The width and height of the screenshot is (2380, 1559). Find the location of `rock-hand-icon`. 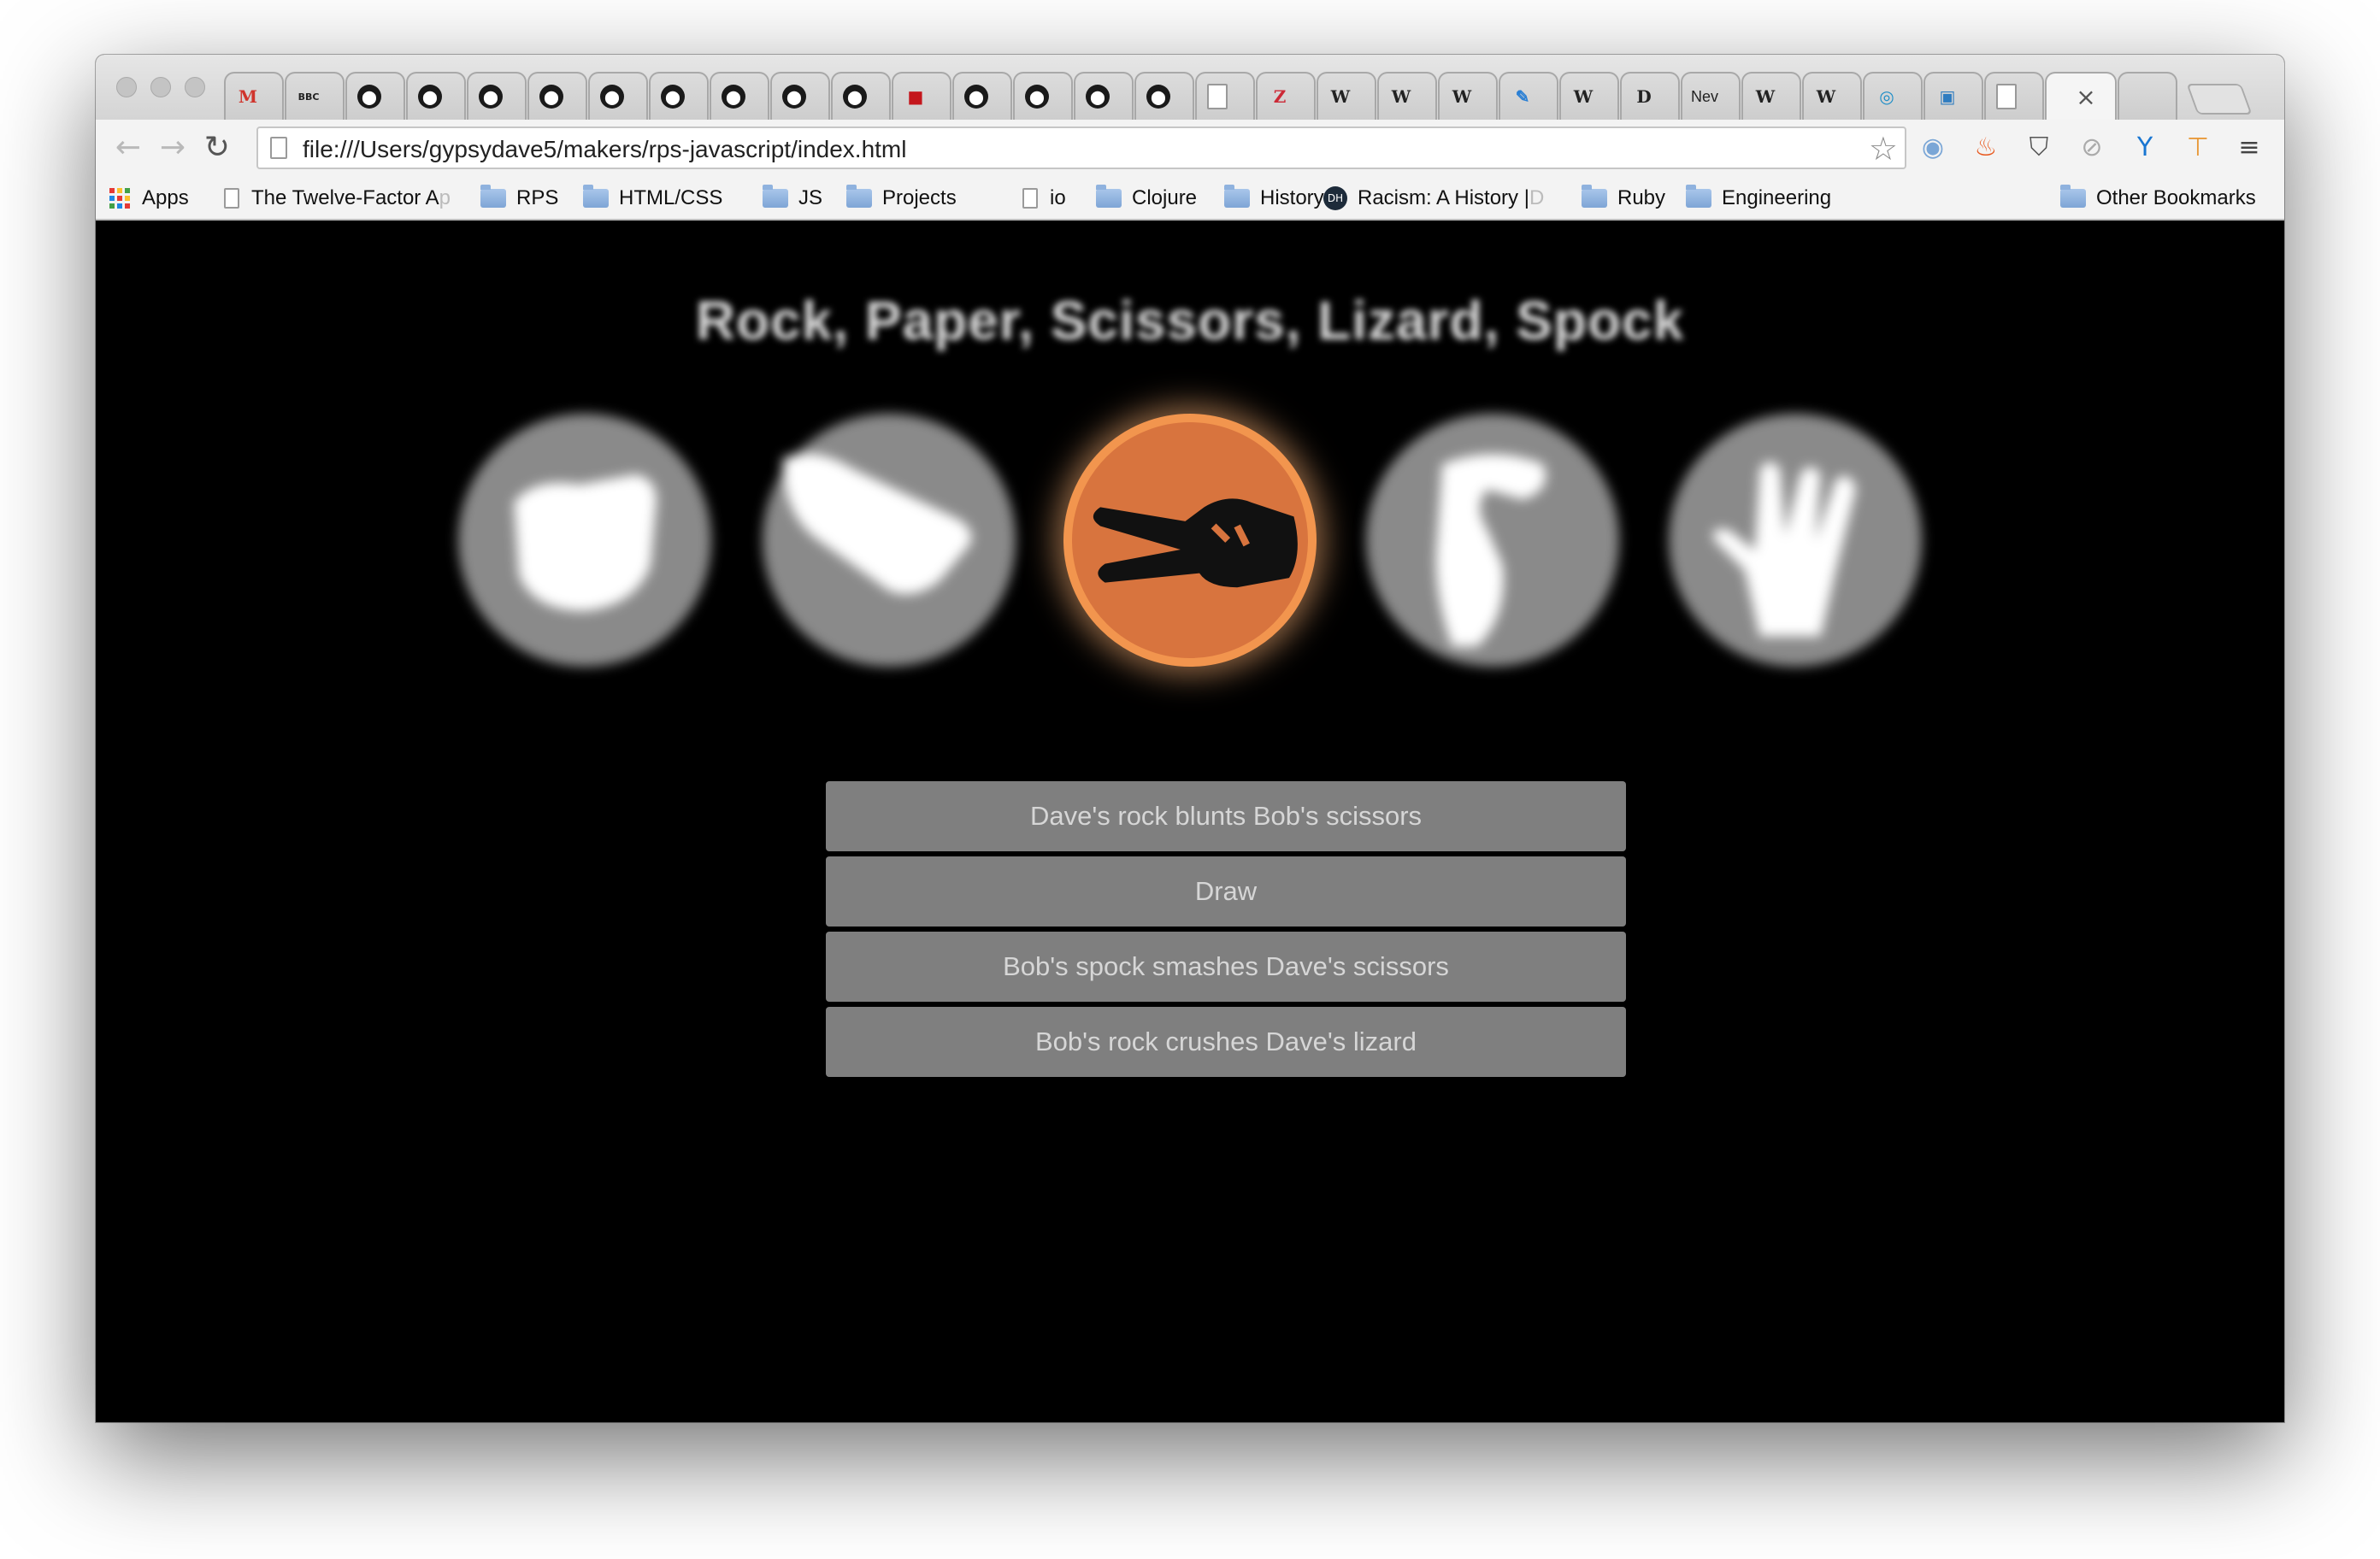

rock-hand-icon is located at coordinates (586, 542).